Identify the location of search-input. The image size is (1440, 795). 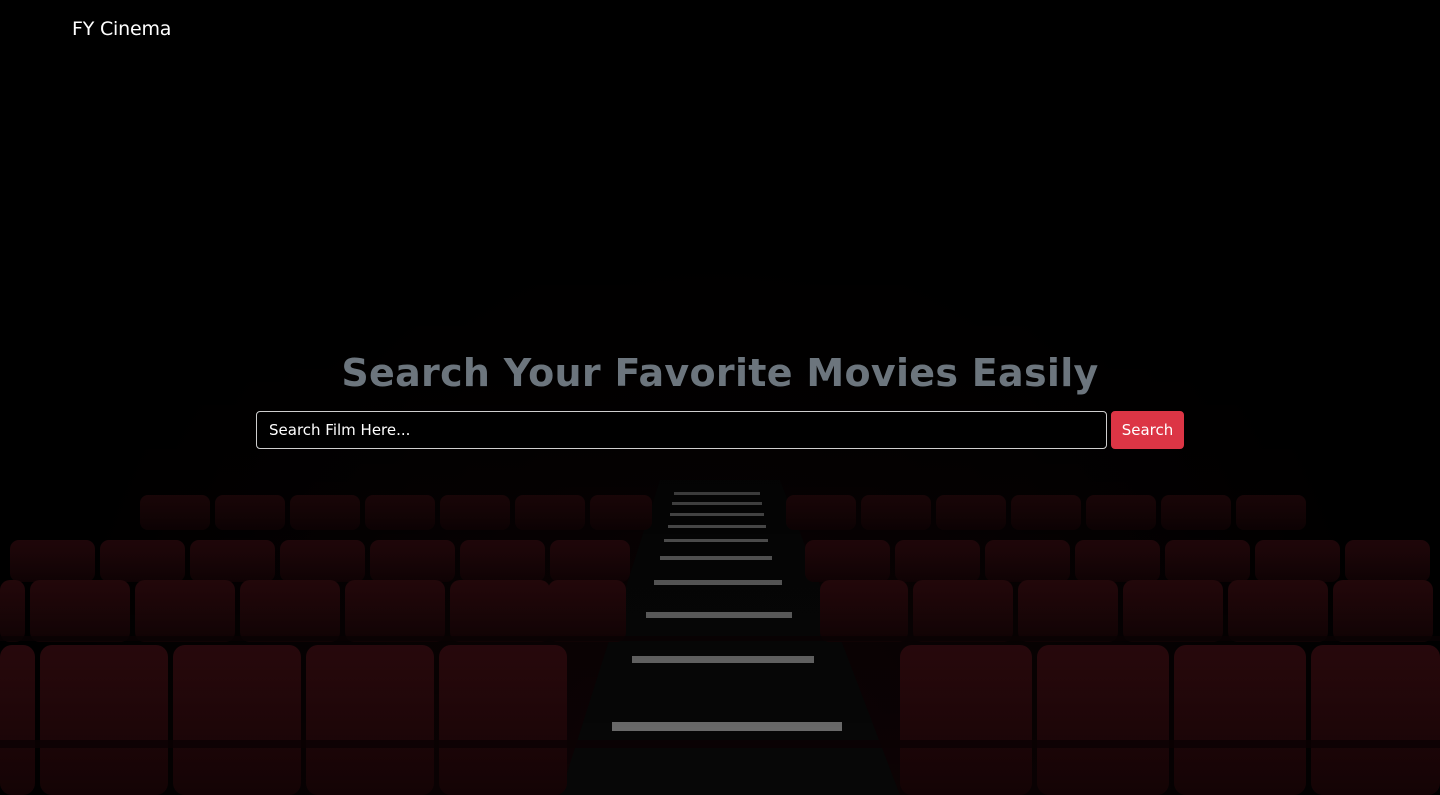
(681, 430).